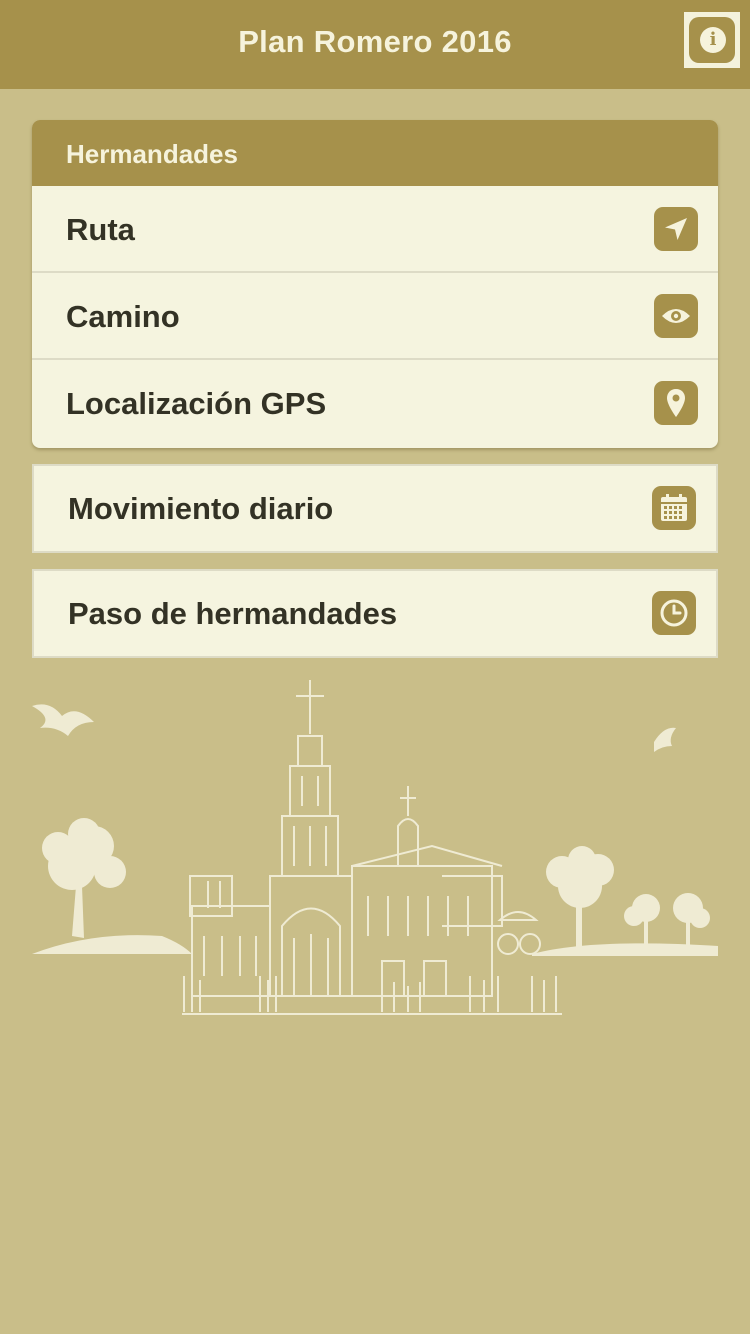 The width and height of the screenshot is (750, 1334). Describe the element at coordinates (676, 316) in the screenshot. I see `eye-icon` at that location.